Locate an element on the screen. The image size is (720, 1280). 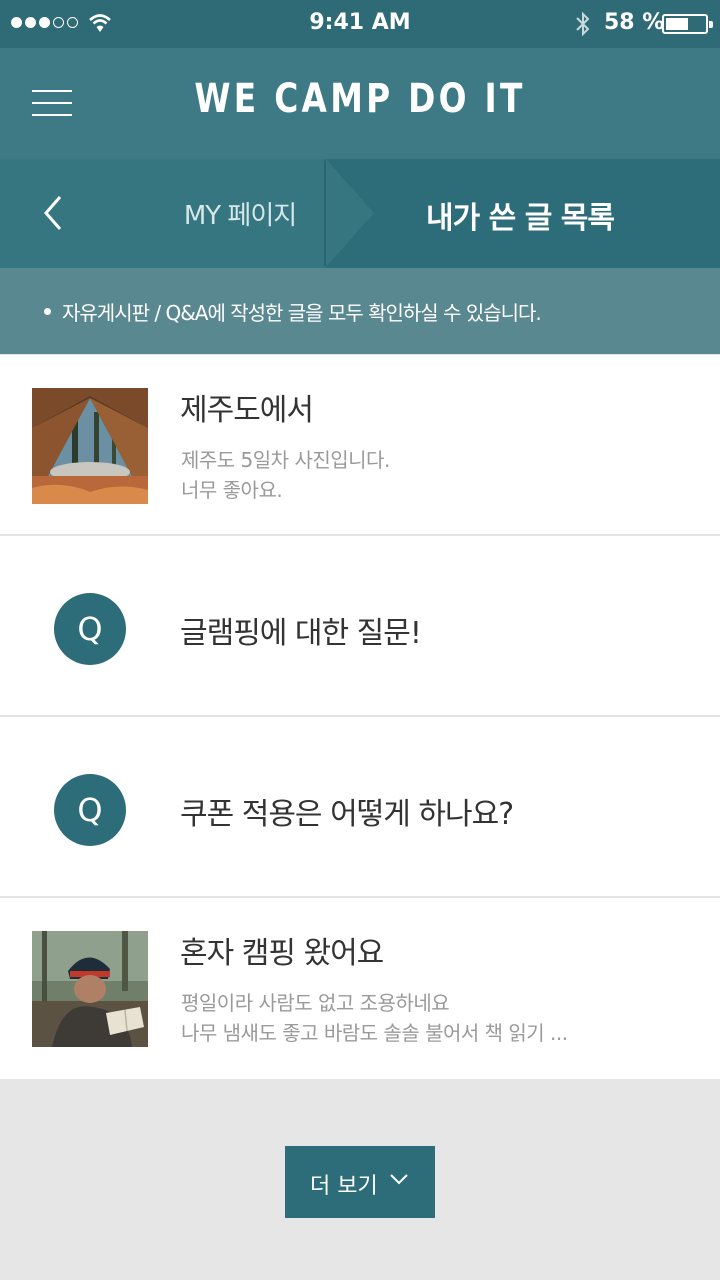
post-preview-line: 제주도 5일차 사진입니다. is located at coordinates (285, 460).